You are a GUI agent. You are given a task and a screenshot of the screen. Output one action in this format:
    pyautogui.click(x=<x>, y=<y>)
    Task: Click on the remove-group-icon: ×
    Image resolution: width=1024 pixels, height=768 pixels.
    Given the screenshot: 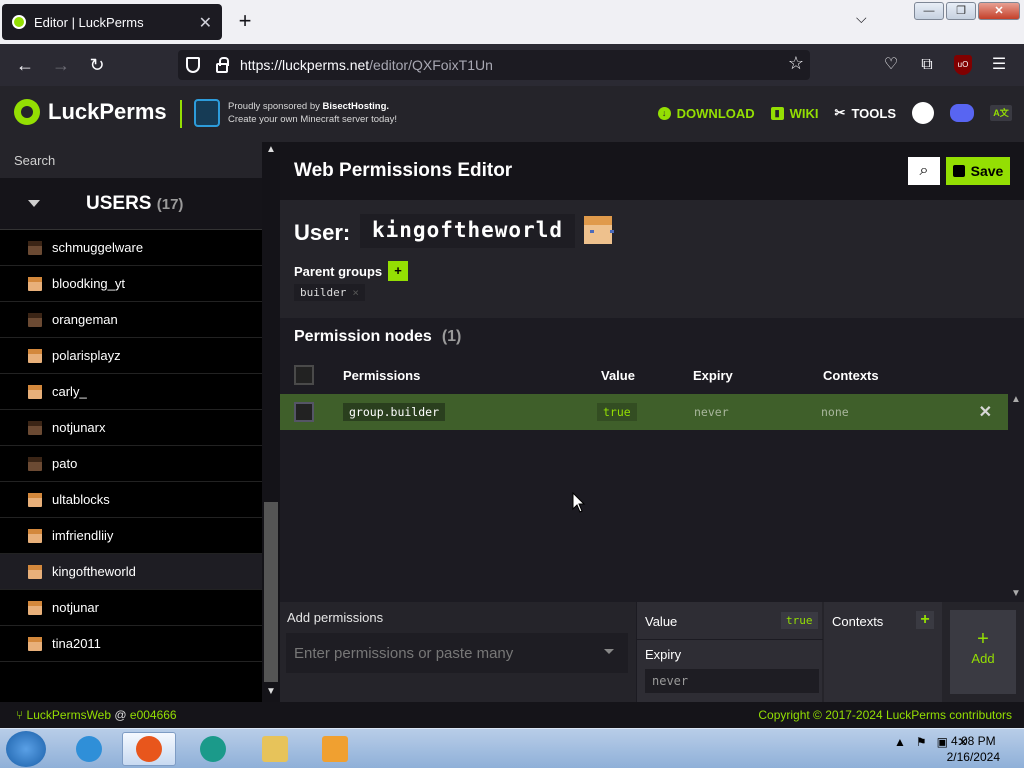 What is the action you would take?
    pyautogui.click(x=355, y=292)
    